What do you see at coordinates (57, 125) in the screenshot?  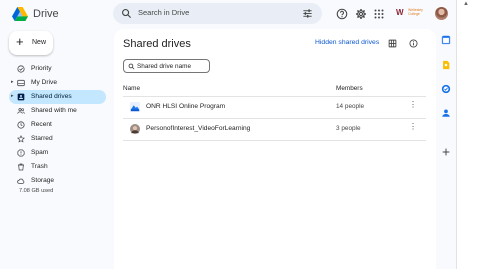 I see `sidebar-item-recent: Recent` at bounding box center [57, 125].